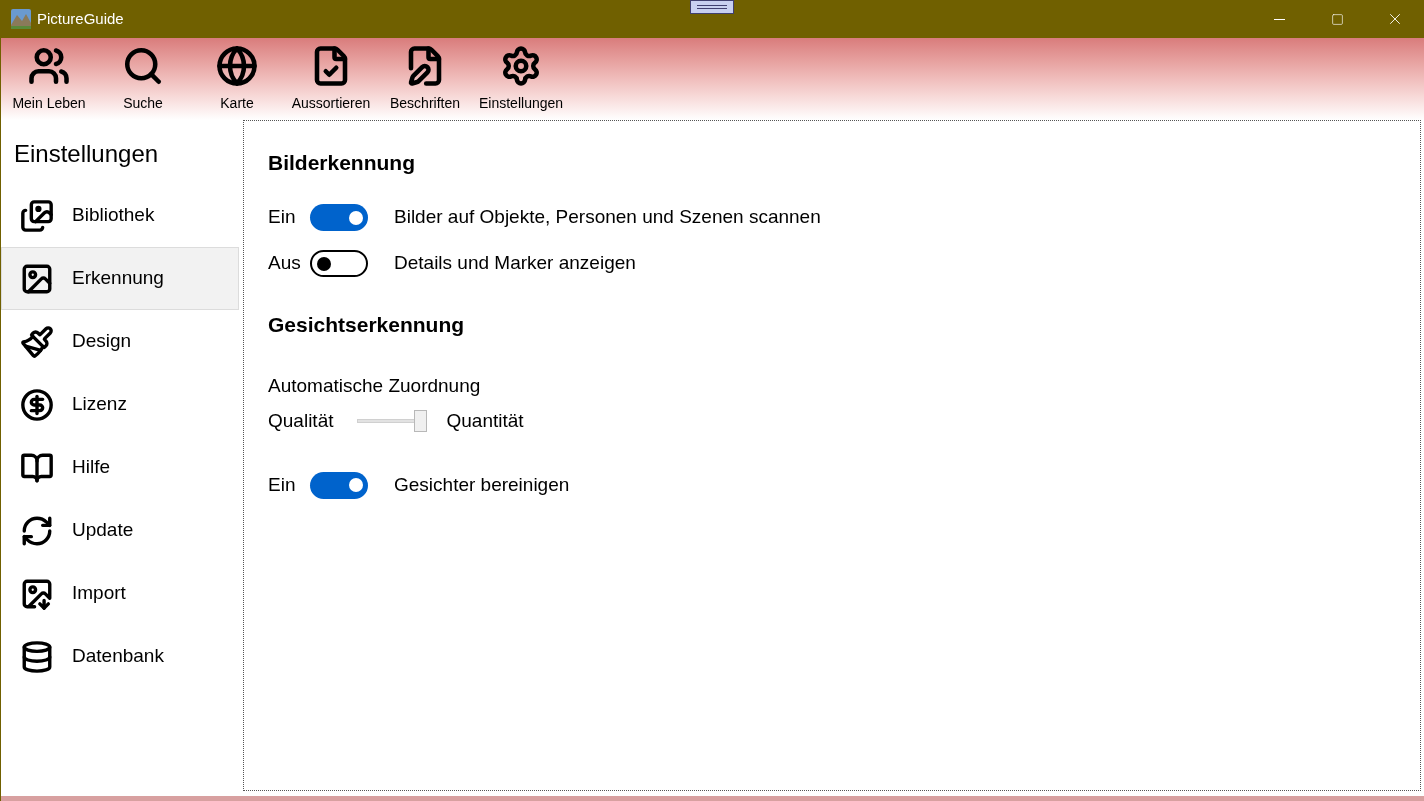 This screenshot has height=801, width=1424. I want to click on database-icon, so click(37, 656).